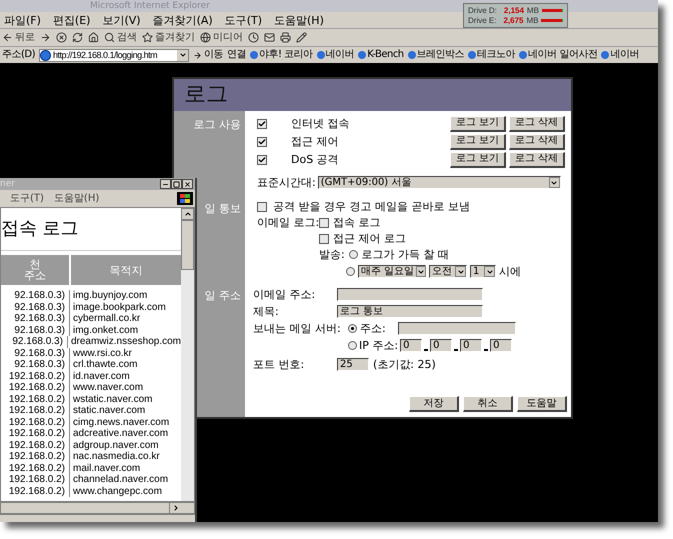 The image size is (673, 539). Describe the element at coordinates (217, 124) in the screenshot. I see `section-label: 로그 사용` at that location.